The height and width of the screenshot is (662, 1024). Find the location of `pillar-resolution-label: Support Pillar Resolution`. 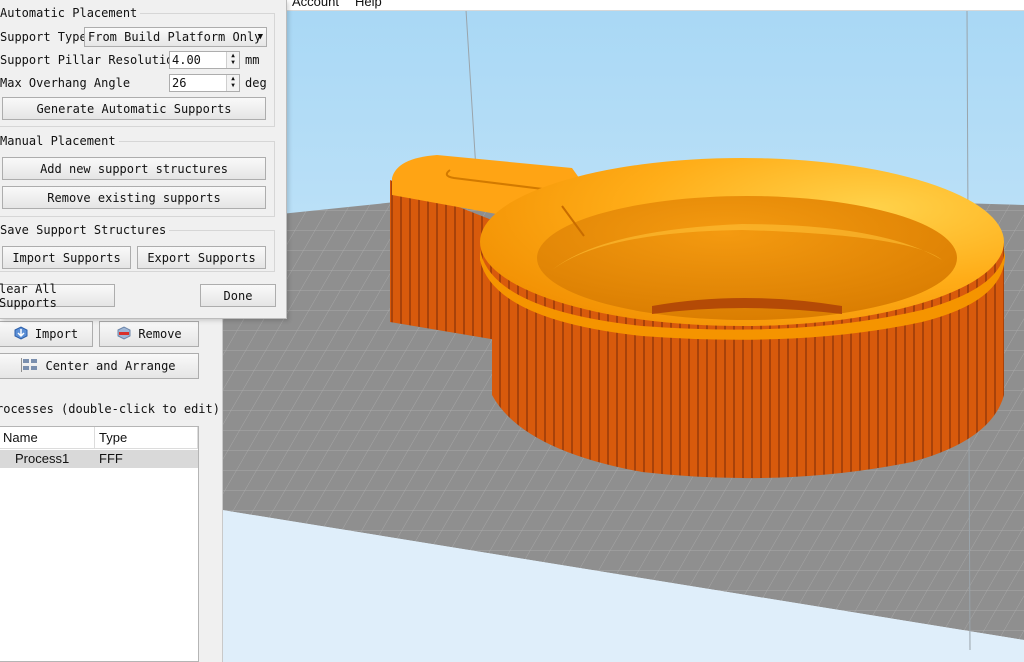

pillar-resolution-label: Support Pillar Resolution is located at coordinates (90, 60).